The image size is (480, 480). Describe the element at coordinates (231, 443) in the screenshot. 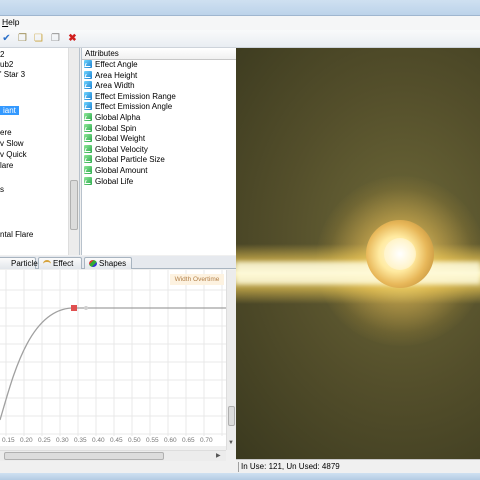

I see `scroll-down-icon: ▼` at that location.